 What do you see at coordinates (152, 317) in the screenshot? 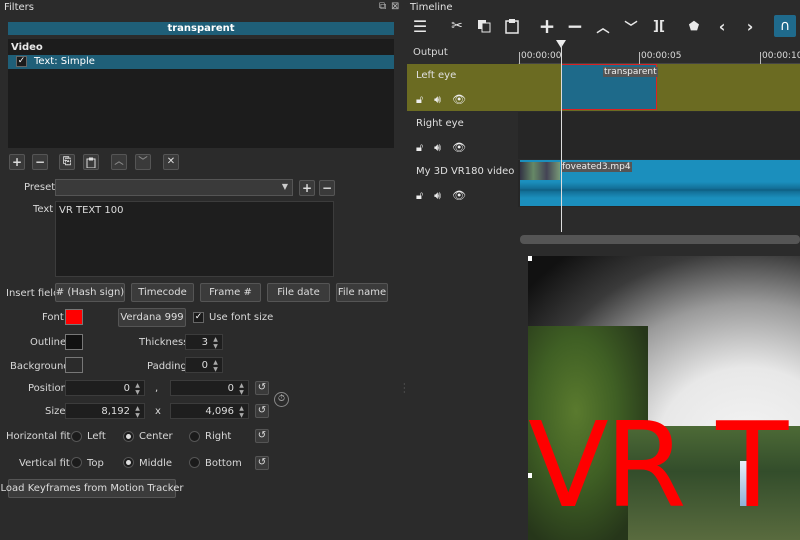
I see `font-select-button: Verdana 999` at bounding box center [152, 317].